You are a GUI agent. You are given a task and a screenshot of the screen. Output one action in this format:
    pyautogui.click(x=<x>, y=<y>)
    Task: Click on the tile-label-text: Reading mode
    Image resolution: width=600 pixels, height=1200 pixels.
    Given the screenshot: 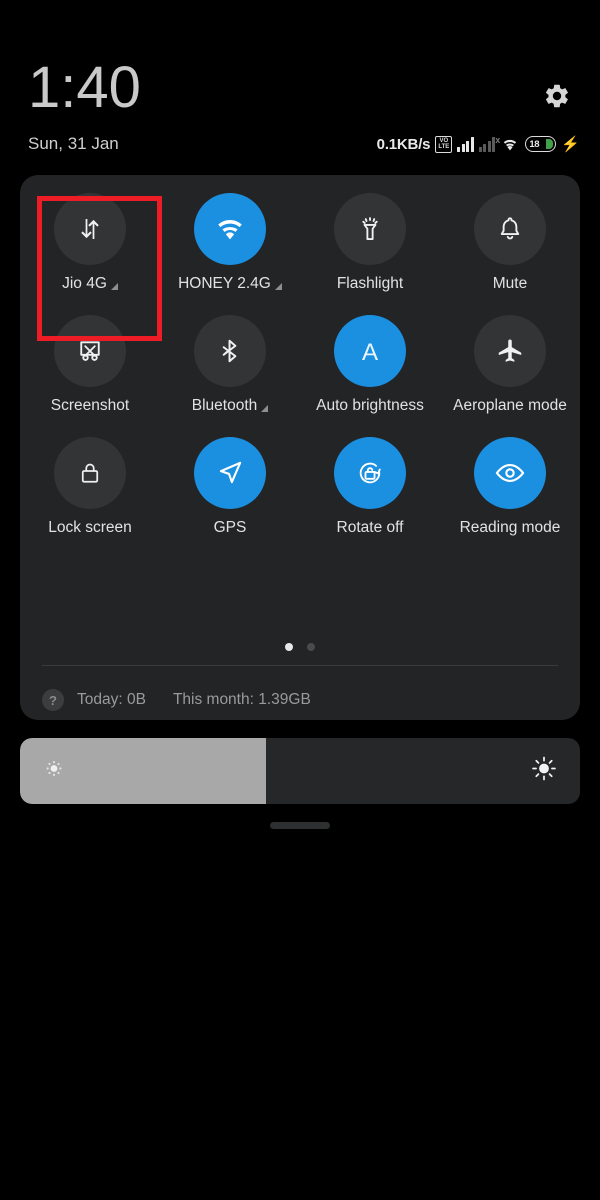 What is the action you would take?
    pyautogui.click(x=510, y=527)
    